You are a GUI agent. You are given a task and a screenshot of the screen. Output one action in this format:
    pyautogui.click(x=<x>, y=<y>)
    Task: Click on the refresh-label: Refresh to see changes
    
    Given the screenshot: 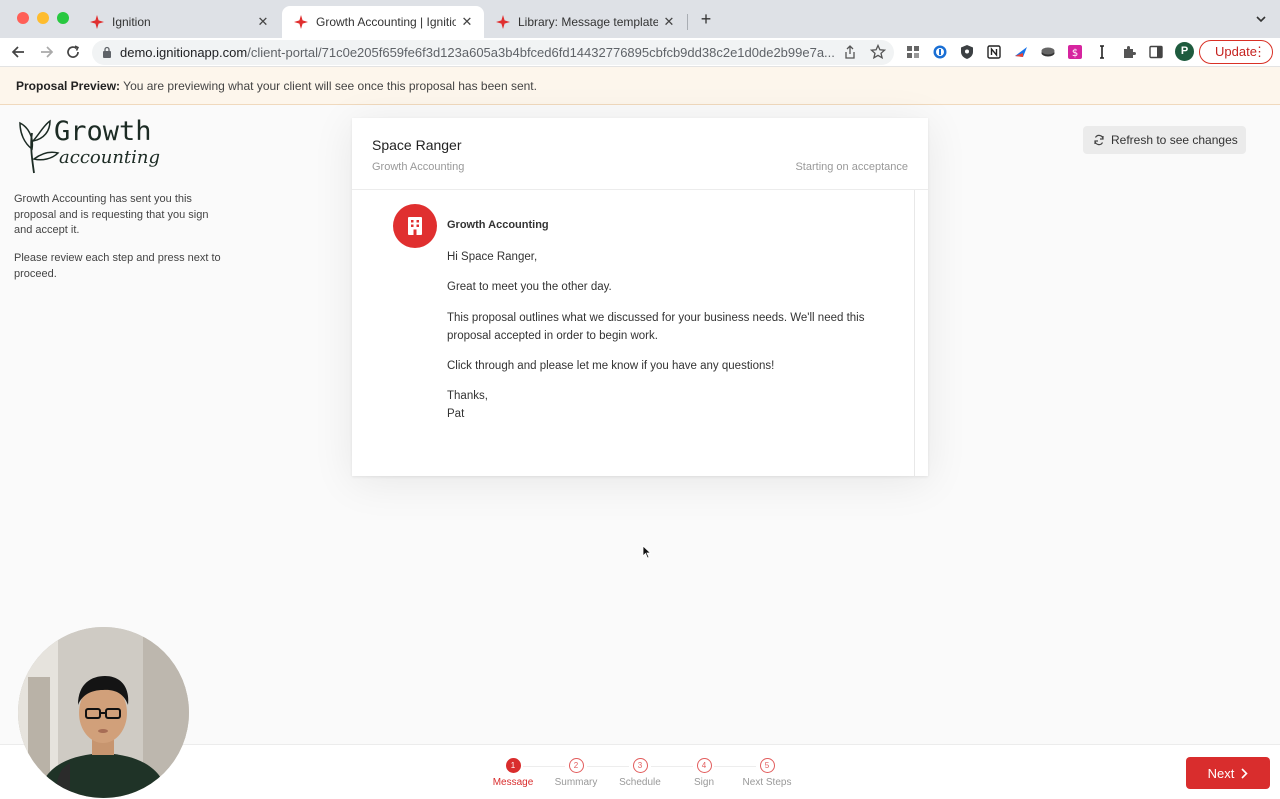 What is the action you would take?
    pyautogui.click(x=1174, y=140)
    